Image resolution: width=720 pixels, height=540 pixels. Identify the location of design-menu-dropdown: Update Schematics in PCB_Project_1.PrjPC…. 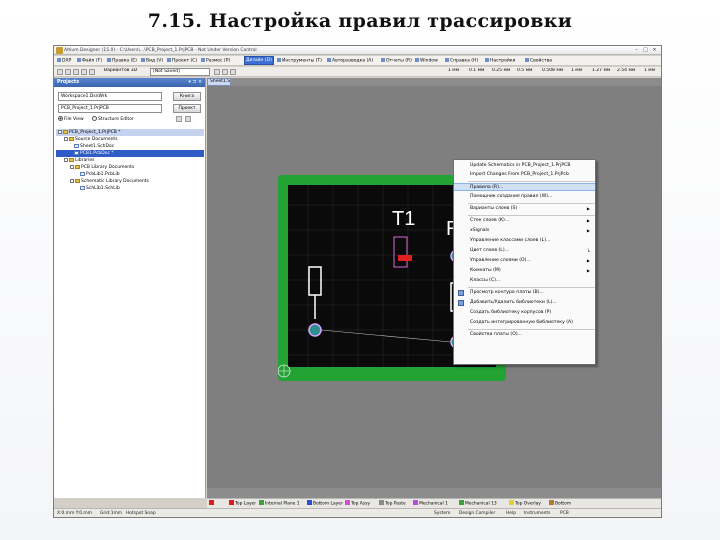
(524, 262).